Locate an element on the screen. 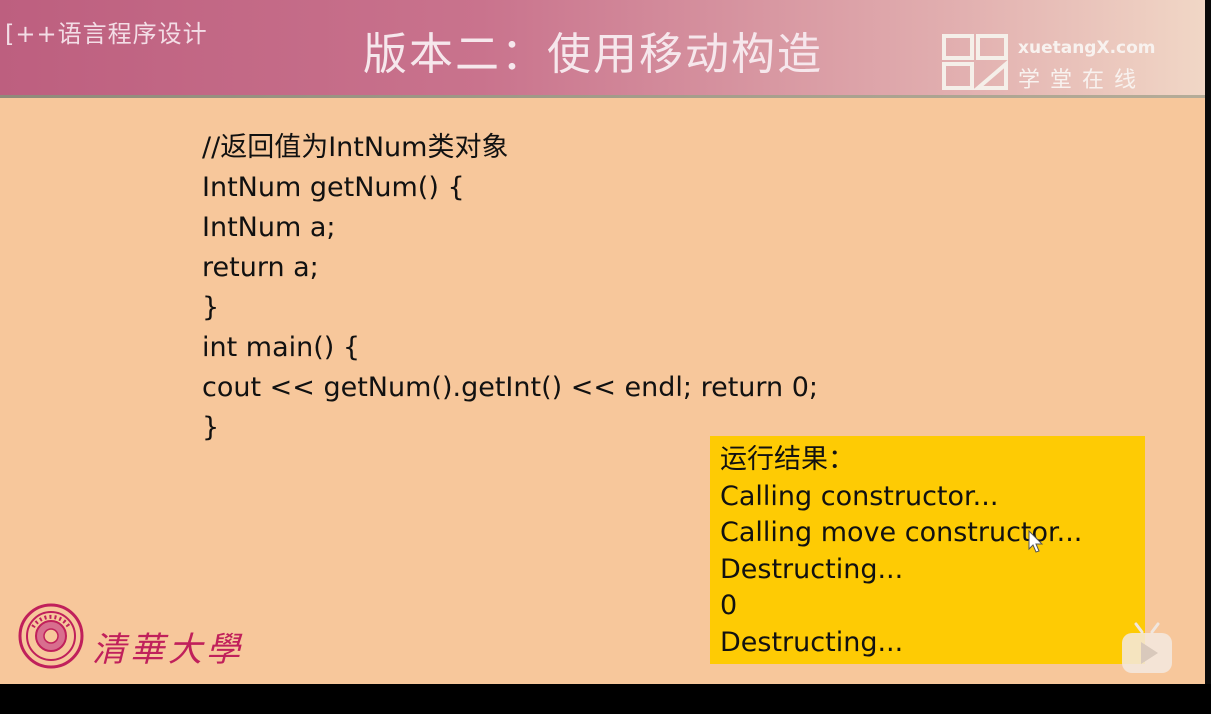  mouse-cursor-icon is located at coordinates (1036, 541).